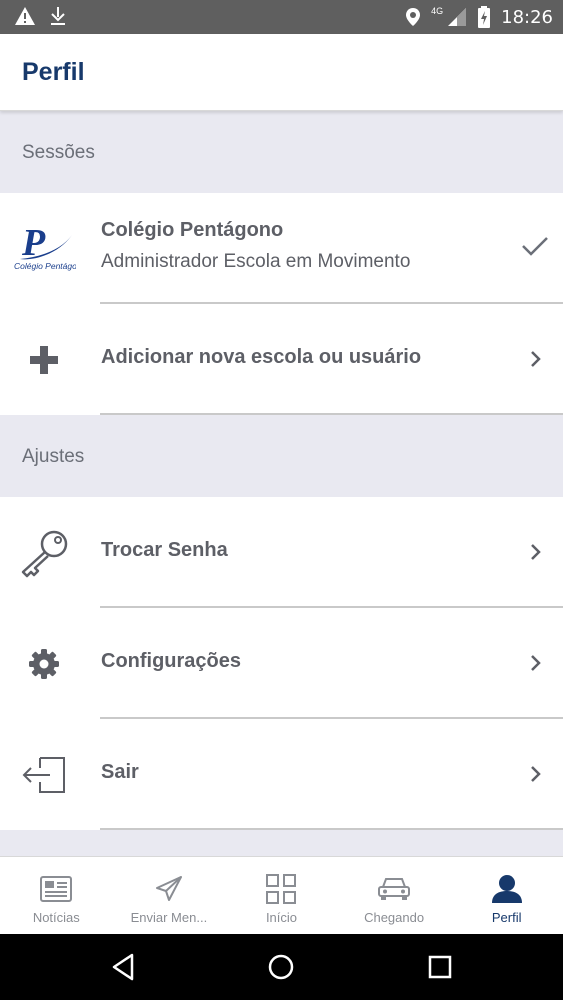 Image resolution: width=563 pixels, height=1000 pixels. I want to click on car-icon, so click(394, 889).